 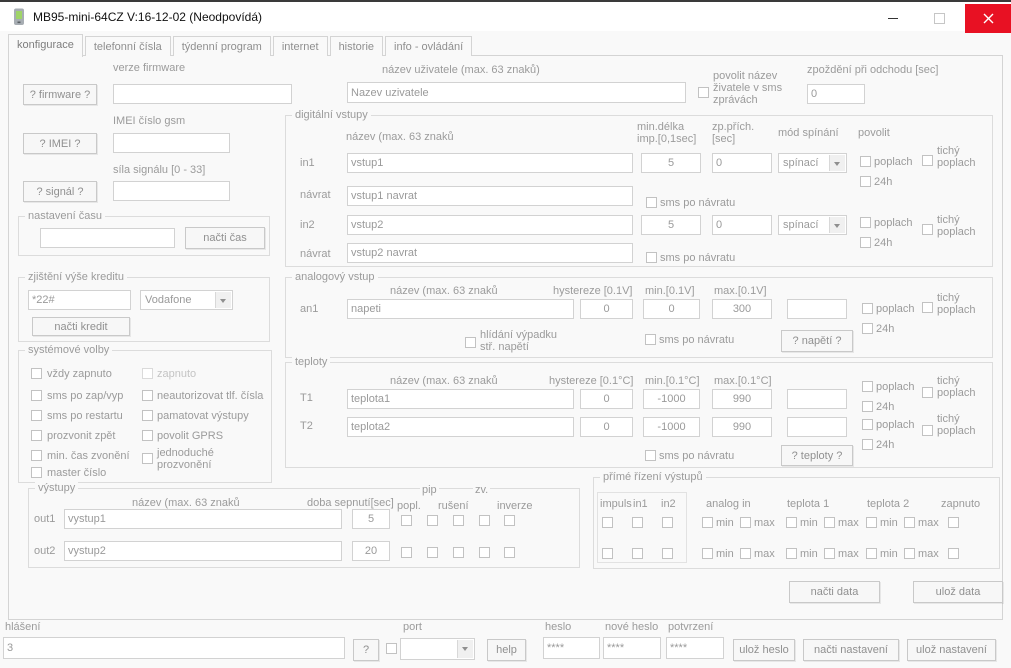 I want to click on query-imei-button: ? IMEI ?, so click(x=60, y=143).